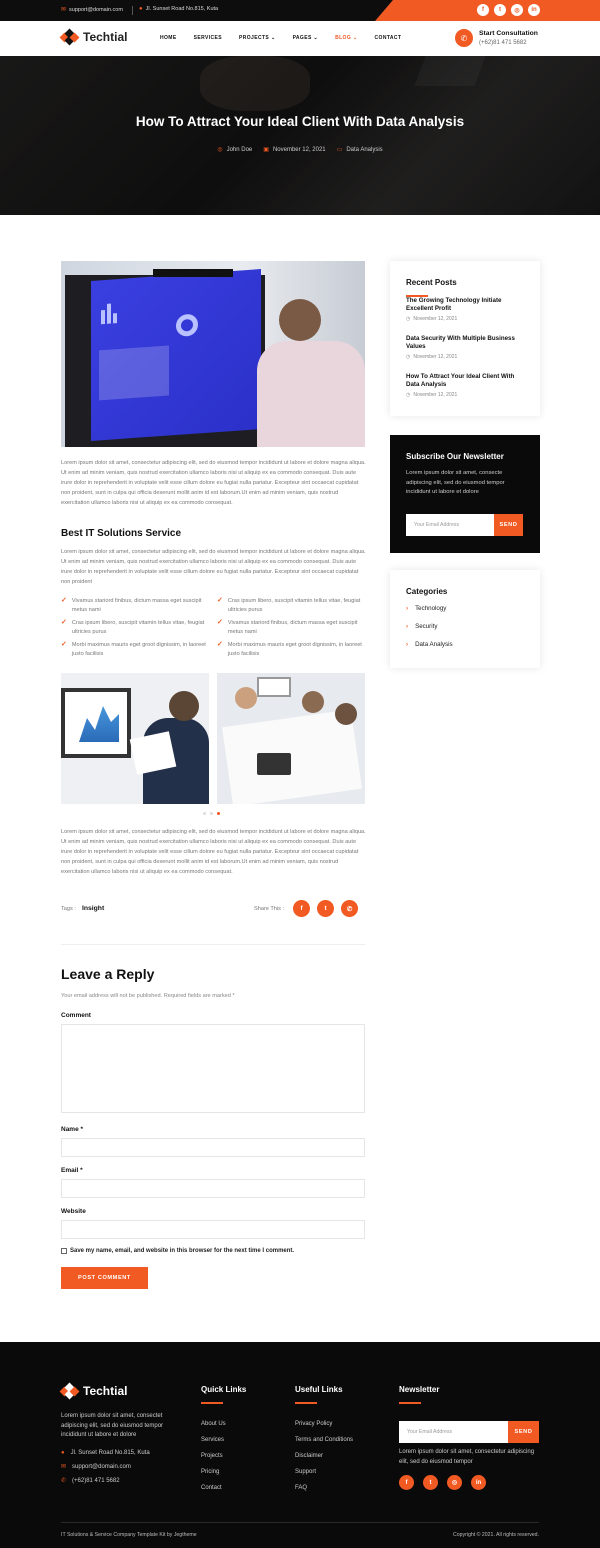 This screenshot has height=1548, width=600. What do you see at coordinates (96, 9) in the screenshot?
I see `top-email-text: support@domain.com` at bounding box center [96, 9].